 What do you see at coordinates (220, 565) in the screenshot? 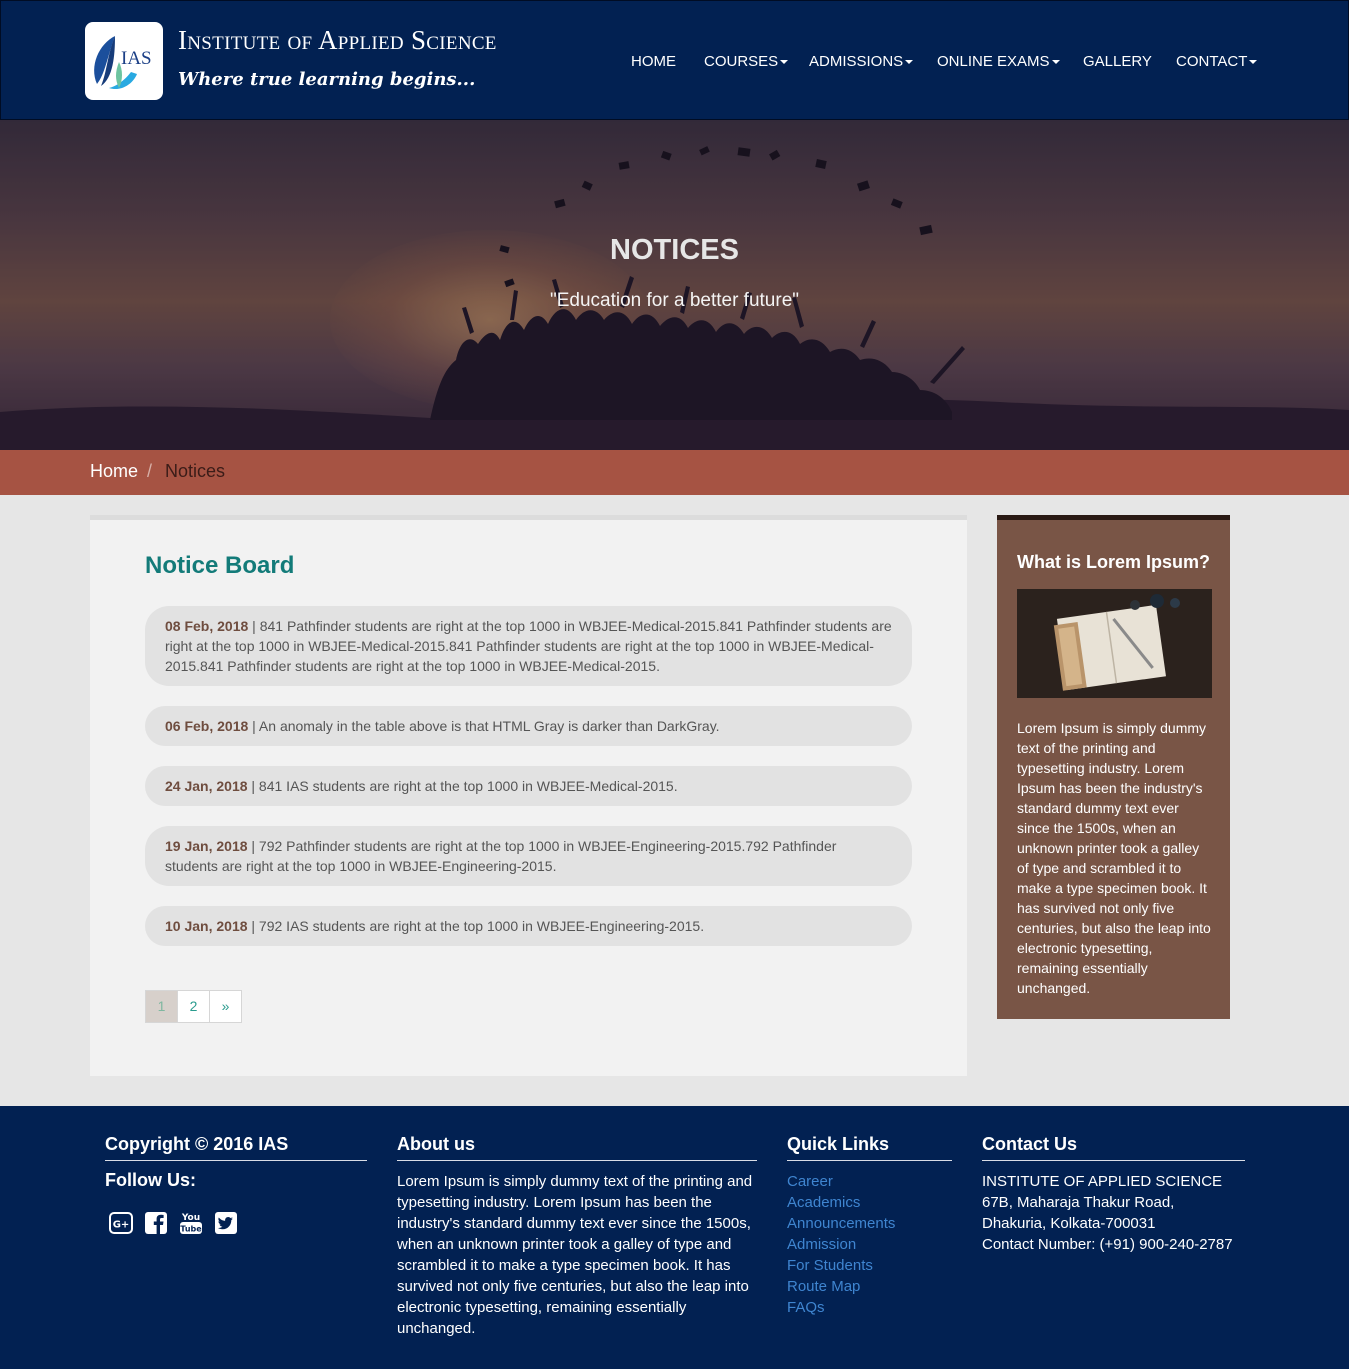
I see `notice-board-title: Notice Board` at bounding box center [220, 565].